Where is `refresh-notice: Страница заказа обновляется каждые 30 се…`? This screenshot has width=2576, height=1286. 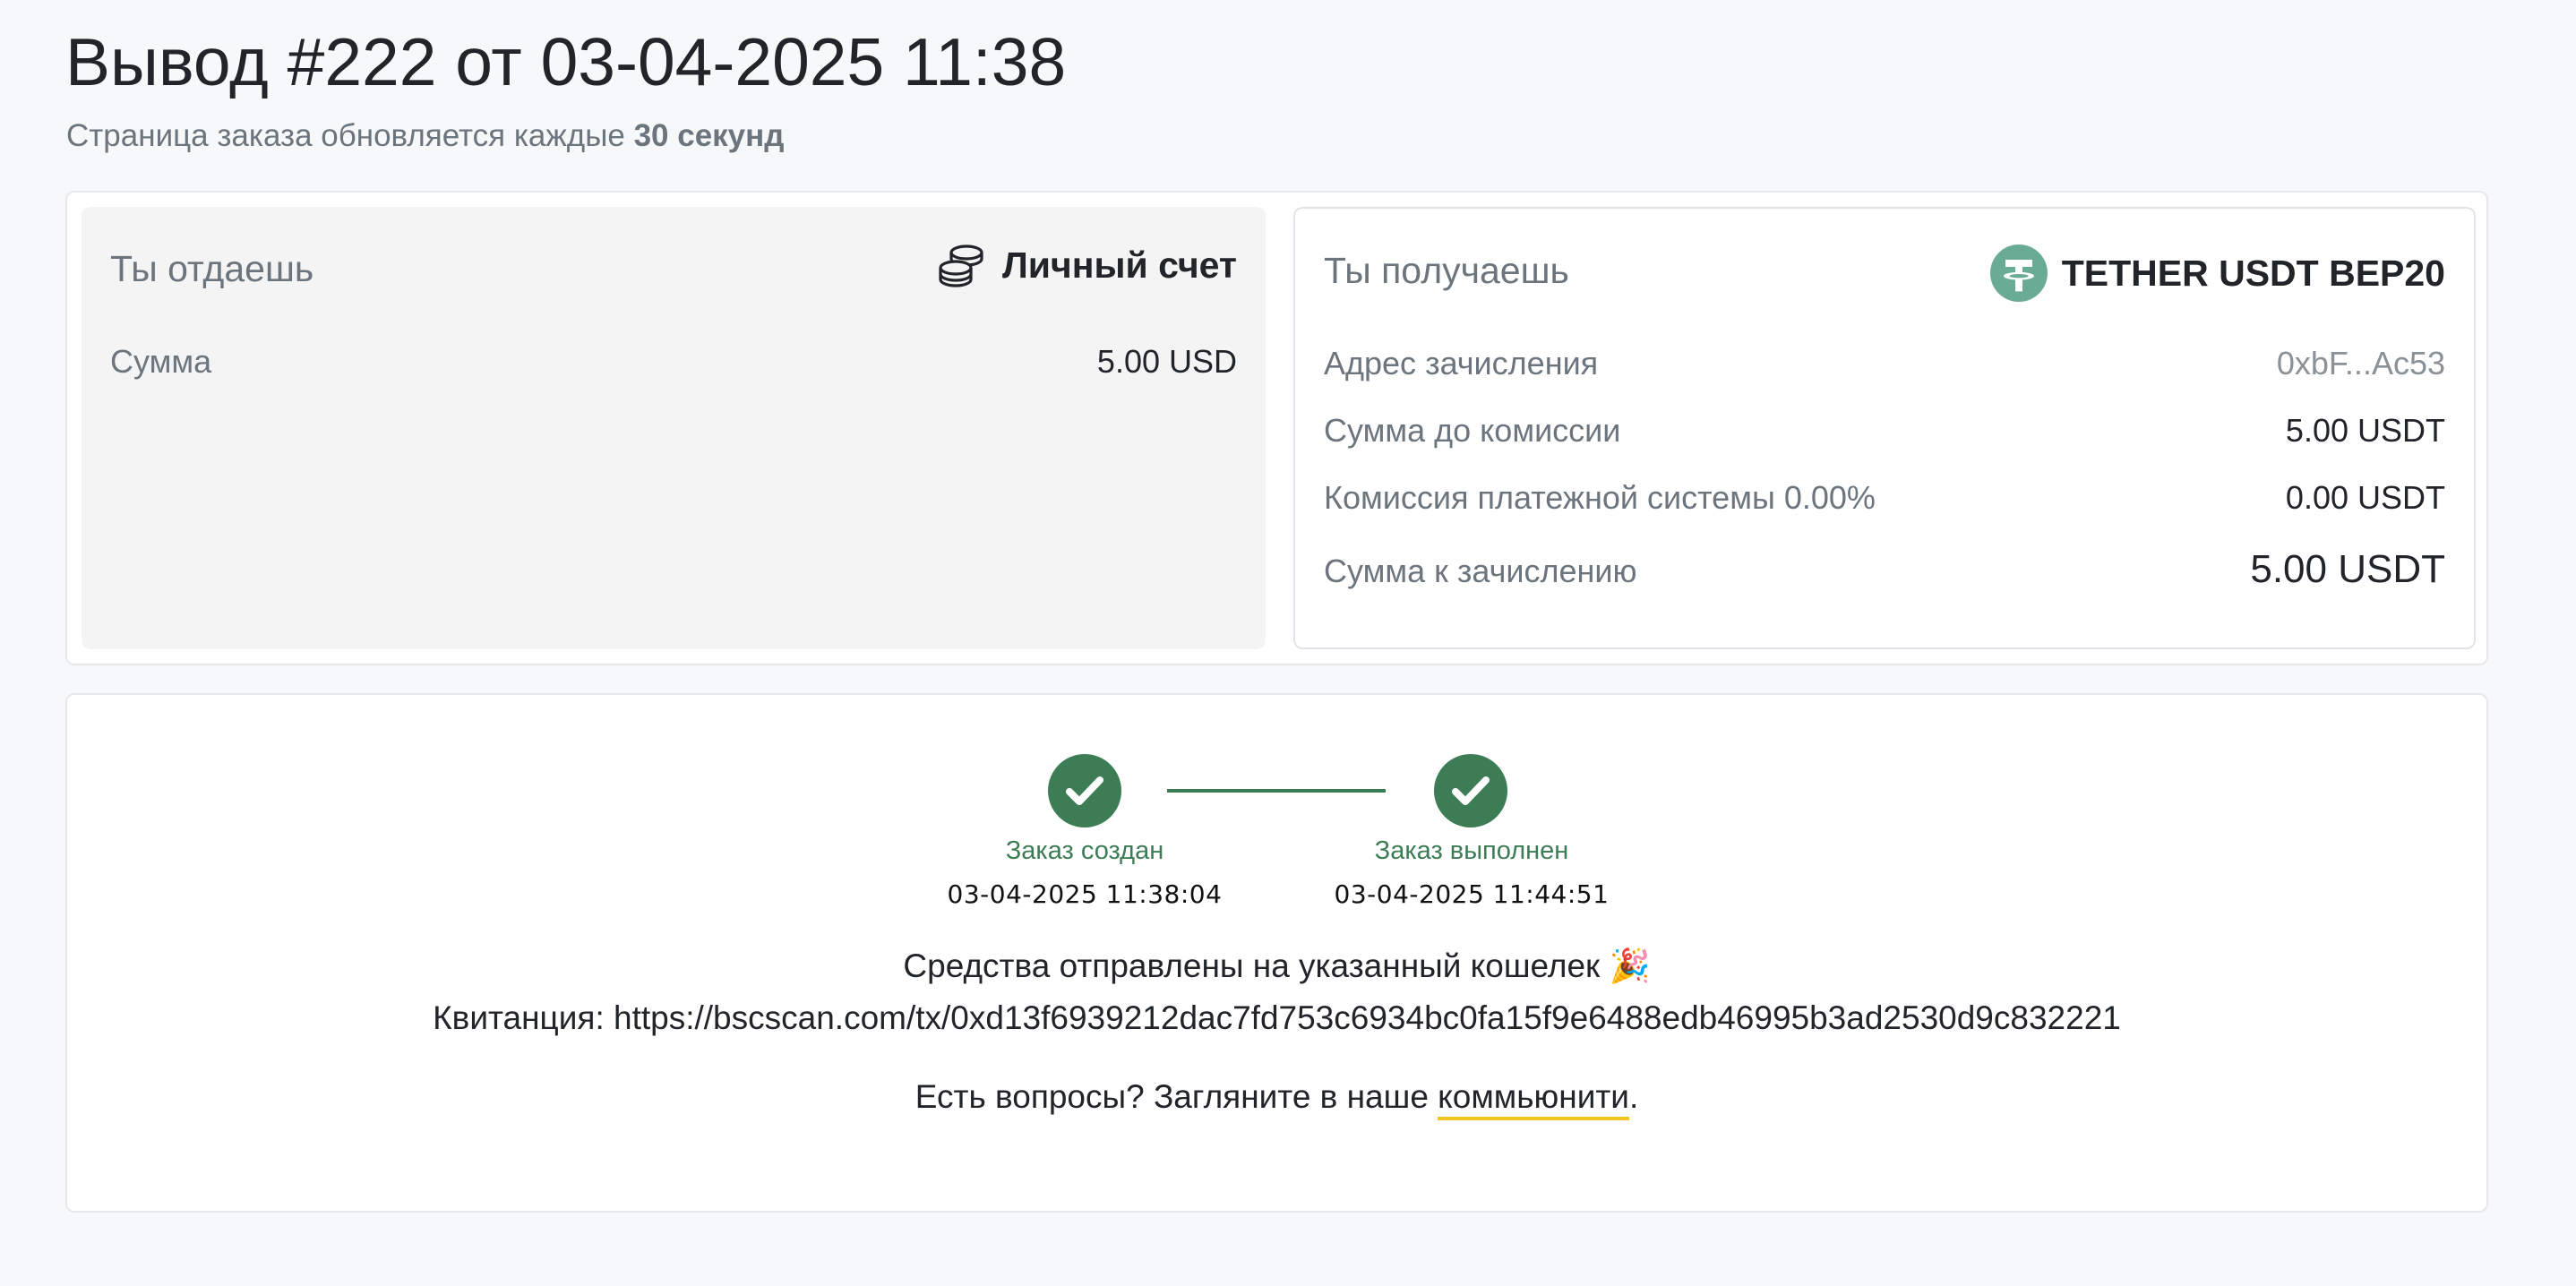
refresh-notice: Страница заказа обновляется каждые 30 се… is located at coordinates (425, 136).